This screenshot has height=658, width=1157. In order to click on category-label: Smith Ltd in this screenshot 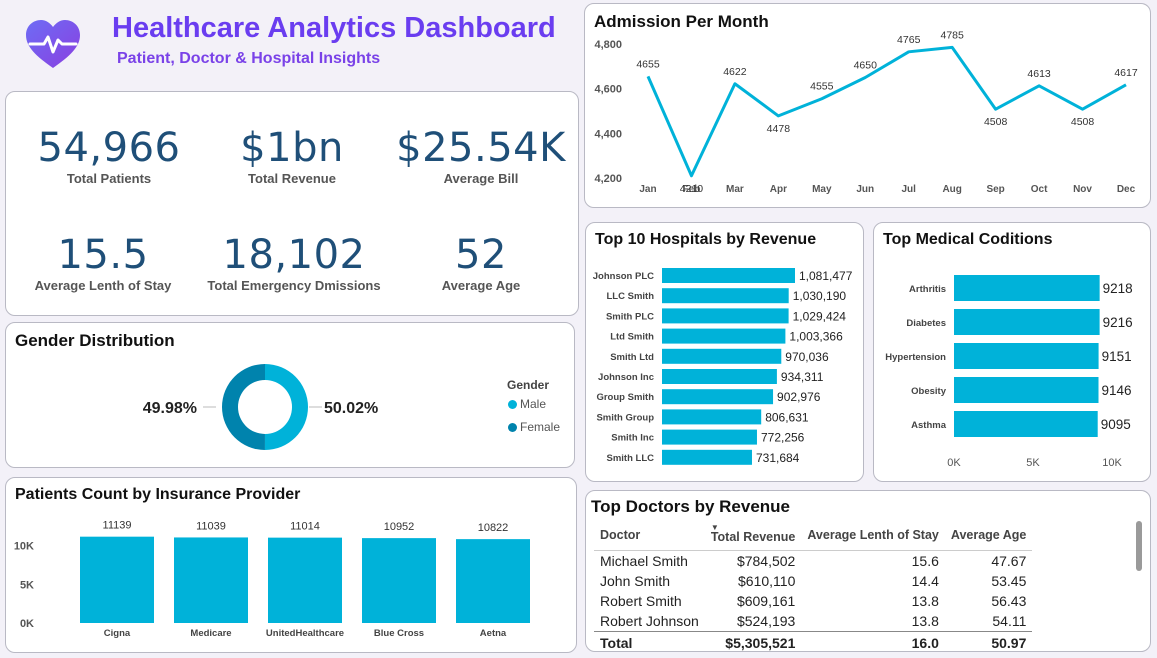, I will do `click(632, 357)`.